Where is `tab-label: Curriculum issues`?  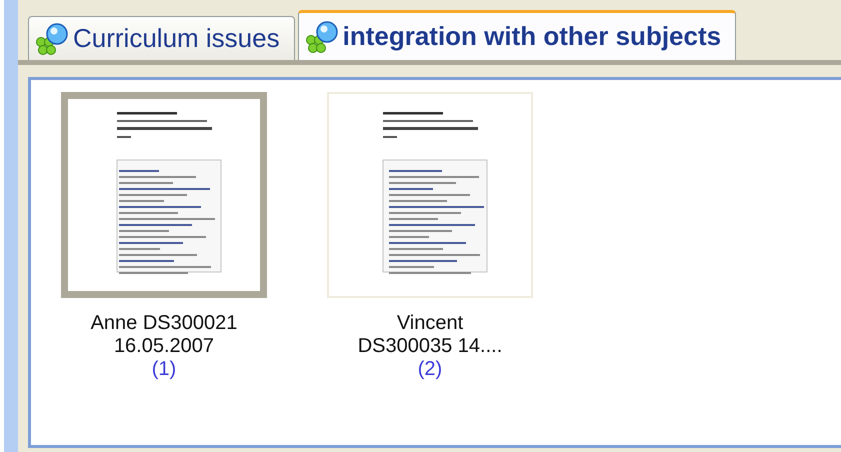
tab-label: Curriculum issues is located at coordinates (176, 38).